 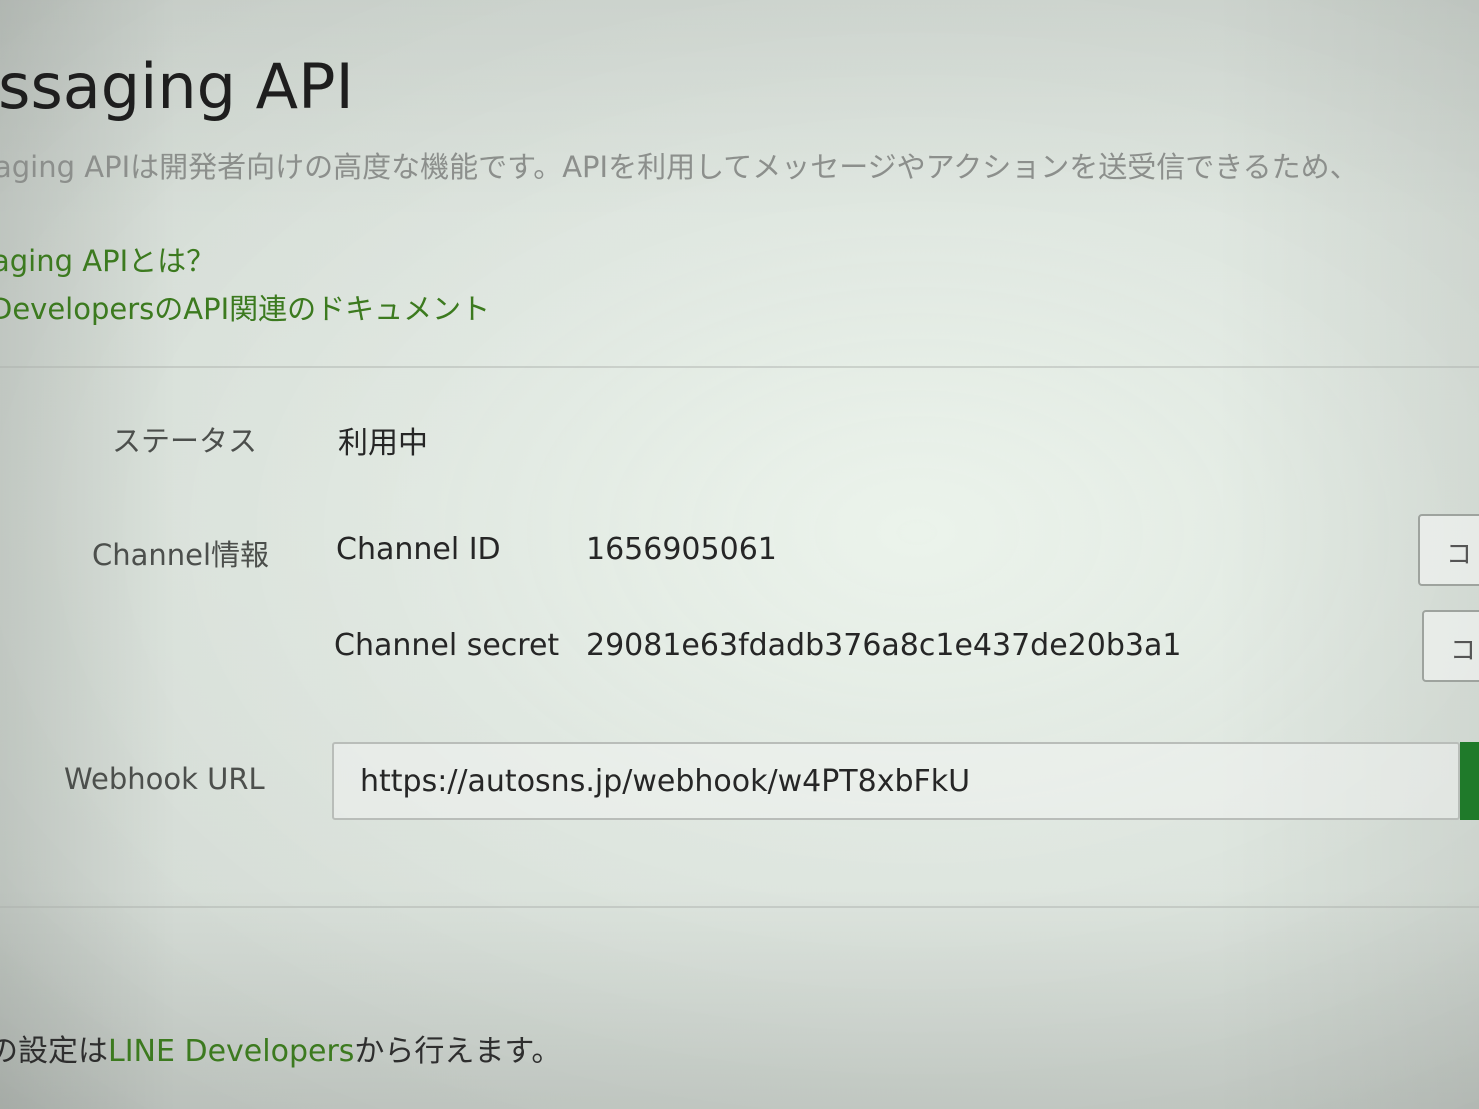 What do you see at coordinates (177, 86) in the screenshot?
I see `page-title: essaging API` at bounding box center [177, 86].